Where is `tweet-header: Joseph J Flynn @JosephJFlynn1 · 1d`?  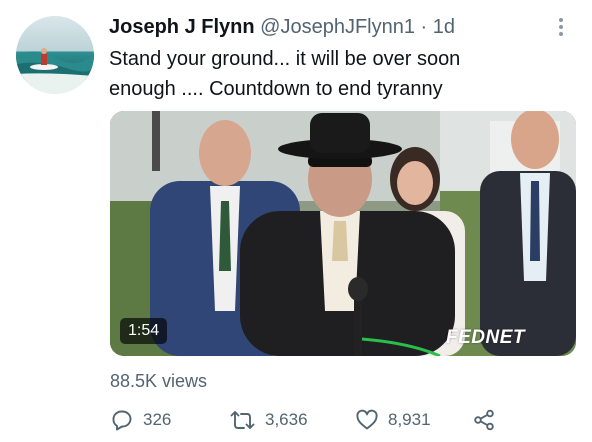 tweet-header: Joseph J Flynn @JosephJFlynn1 · 1d is located at coordinates (330, 27).